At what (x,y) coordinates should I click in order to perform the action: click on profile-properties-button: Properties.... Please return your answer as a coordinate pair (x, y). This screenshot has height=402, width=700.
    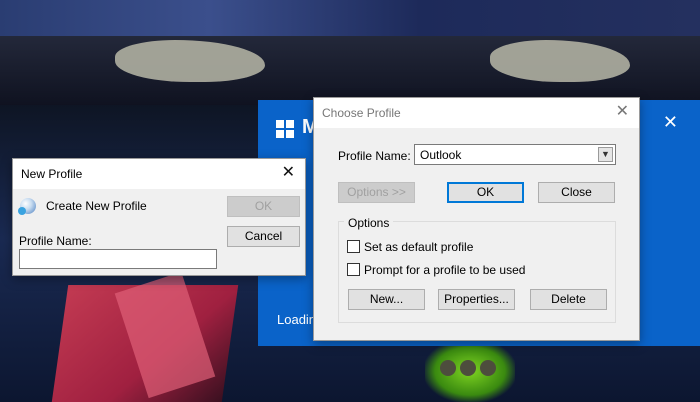
    Looking at the image, I should click on (476, 299).